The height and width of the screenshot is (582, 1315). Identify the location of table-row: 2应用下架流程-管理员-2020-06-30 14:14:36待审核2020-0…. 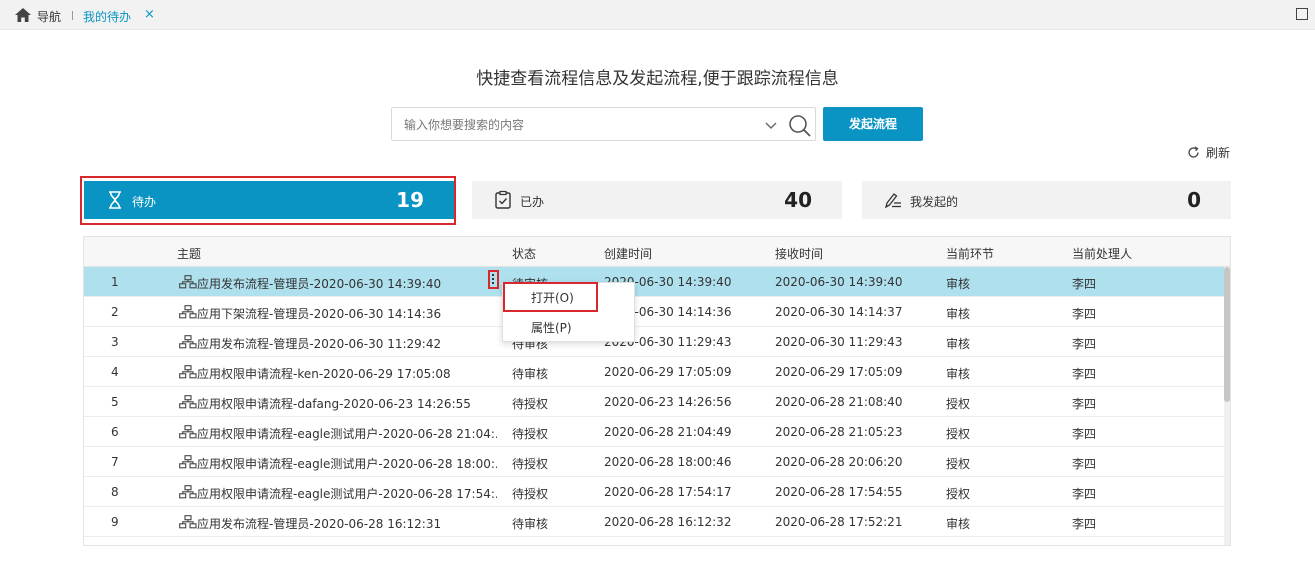
(654, 312).